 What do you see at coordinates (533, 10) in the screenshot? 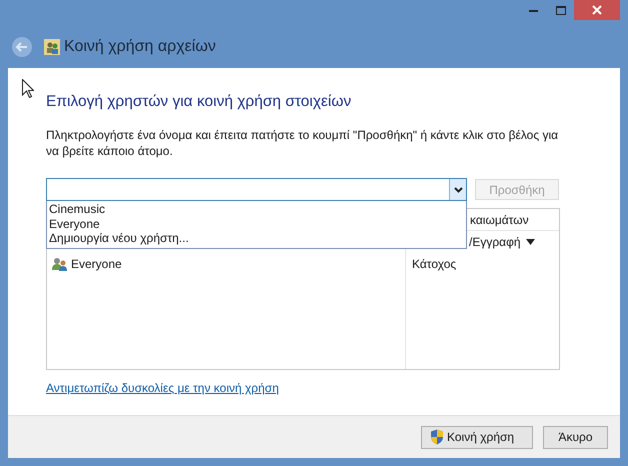
I see `minimize-icon` at bounding box center [533, 10].